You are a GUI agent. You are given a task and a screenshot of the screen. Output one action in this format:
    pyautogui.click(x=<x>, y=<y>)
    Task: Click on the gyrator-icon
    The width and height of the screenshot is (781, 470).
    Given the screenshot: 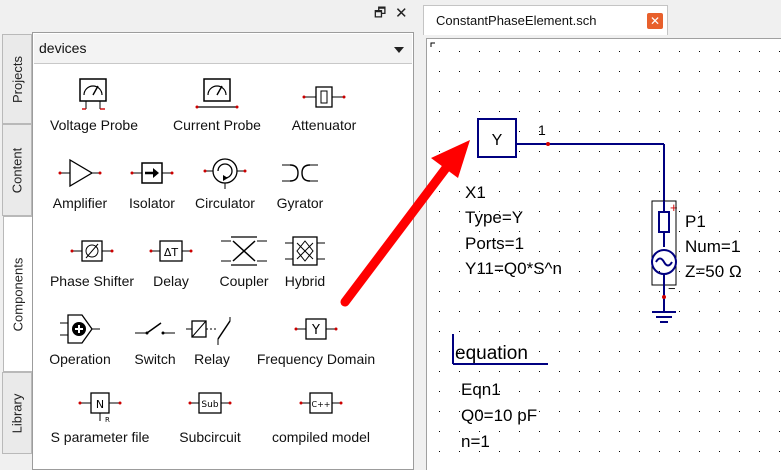 What is the action you would take?
    pyautogui.click(x=300, y=173)
    